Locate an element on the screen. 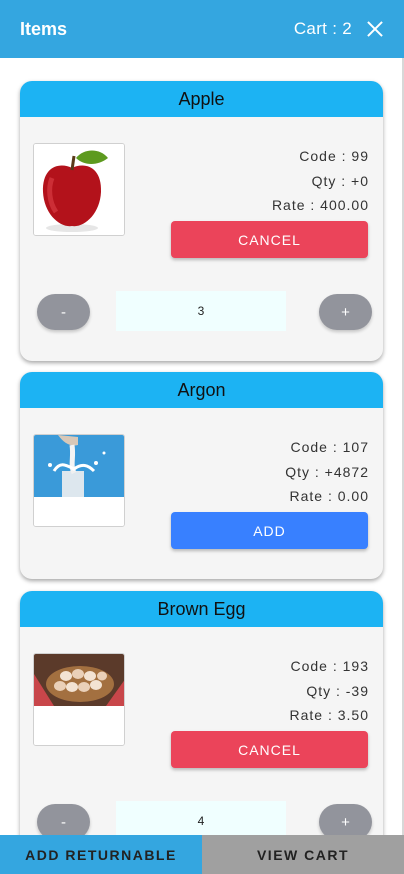 The height and width of the screenshot is (874, 404). item-code: Code : 193 is located at coordinates (329, 666).